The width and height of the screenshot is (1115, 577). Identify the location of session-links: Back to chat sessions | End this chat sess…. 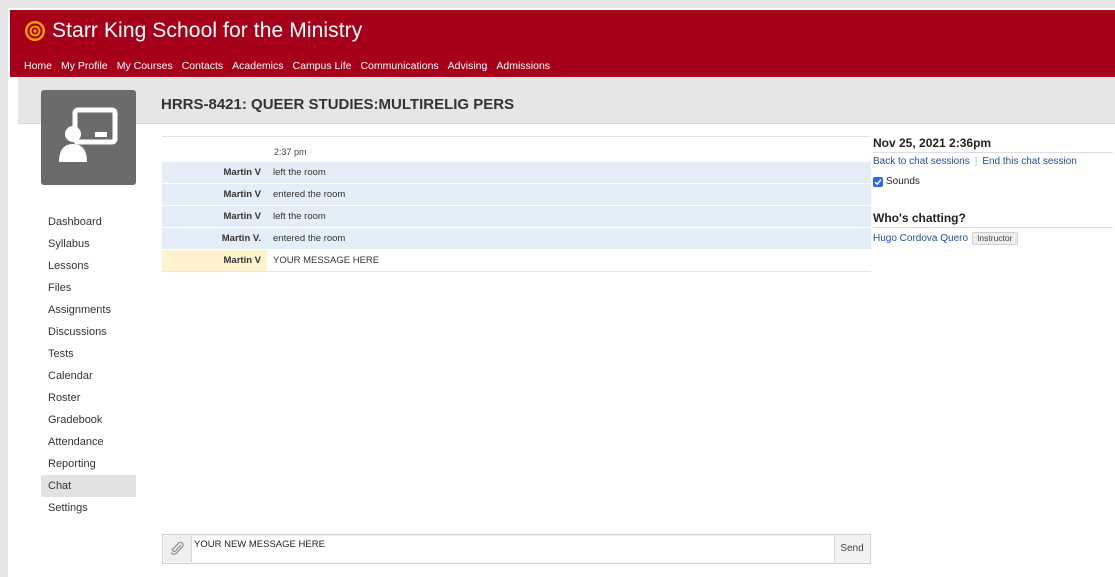
(993, 161).